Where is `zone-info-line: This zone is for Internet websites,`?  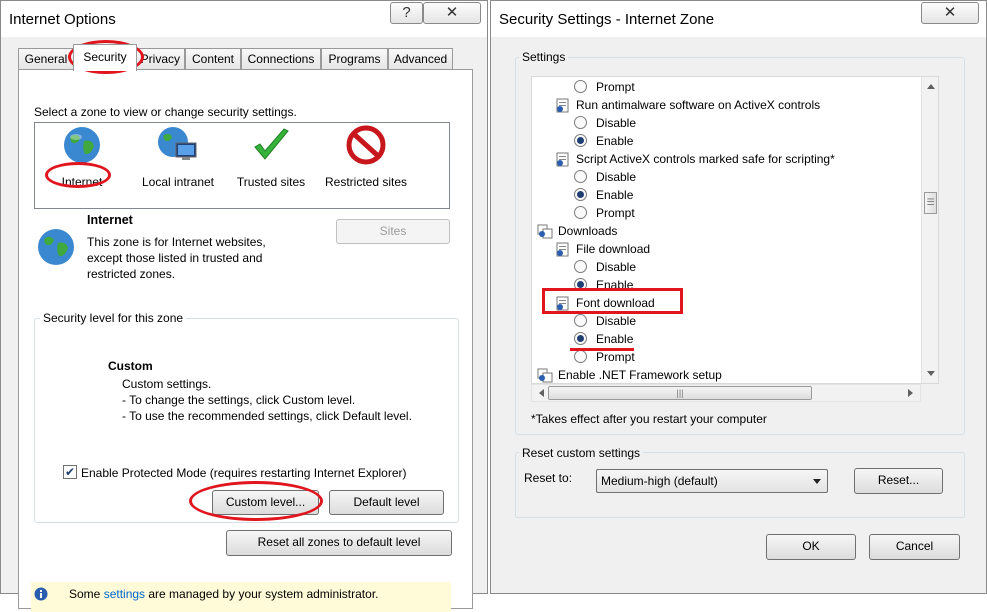
zone-info-line: This zone is for Internet websites, is located at coordinates (176, 242).